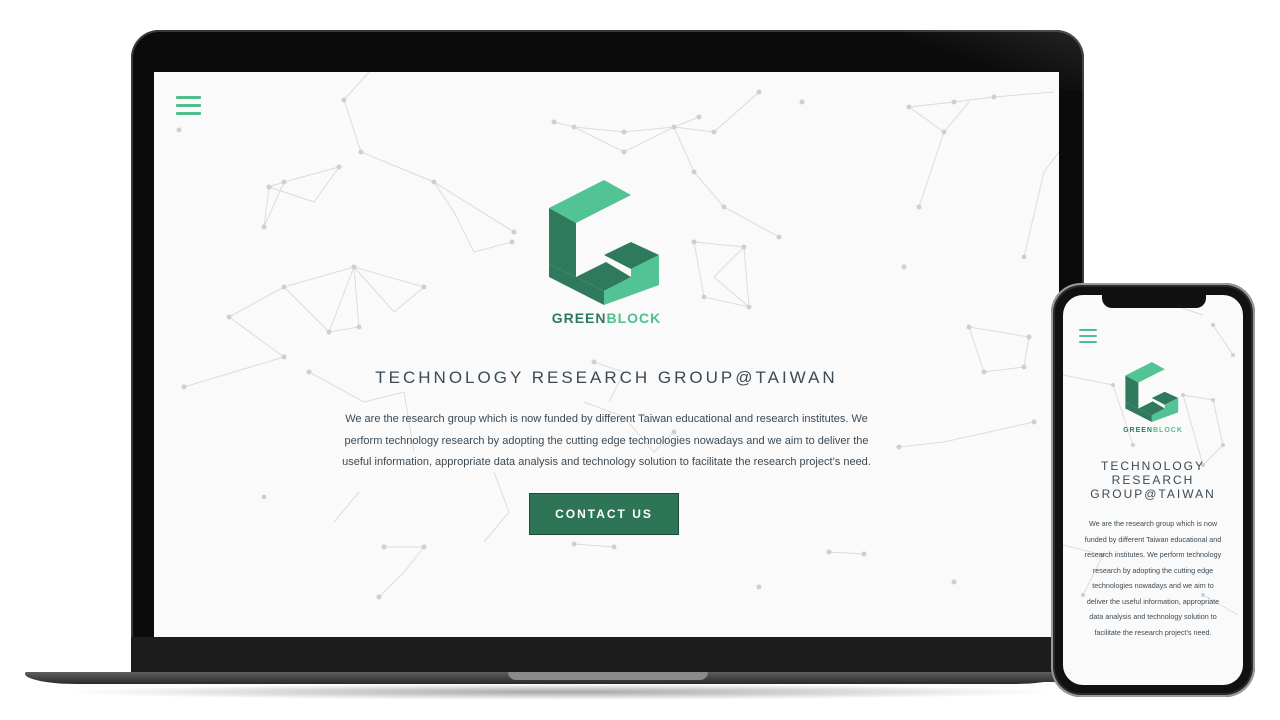 Image resolution: width=1280 pixels, height=720 pixels. What do you see at coordinates (1138, 430) in the screenshot?
I see `brand-part-green-mobile: GREEN` at bounding box center [1138, 430].